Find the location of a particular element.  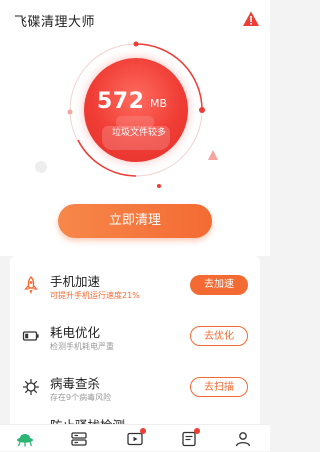

user-icon is located at coordinates (243, 439).